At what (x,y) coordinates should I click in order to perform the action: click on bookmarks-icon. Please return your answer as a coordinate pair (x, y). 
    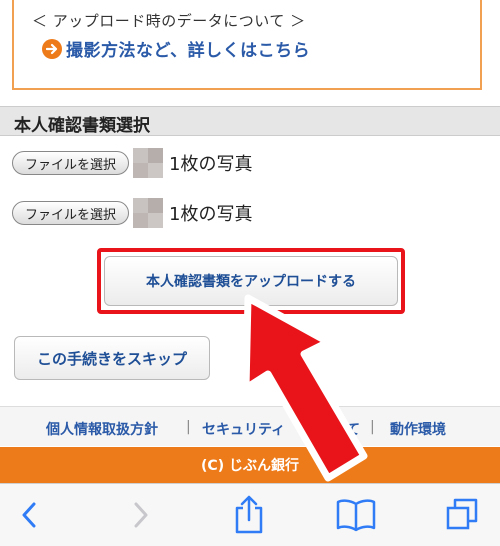
    Looking at the image, I should click on (356, 515).